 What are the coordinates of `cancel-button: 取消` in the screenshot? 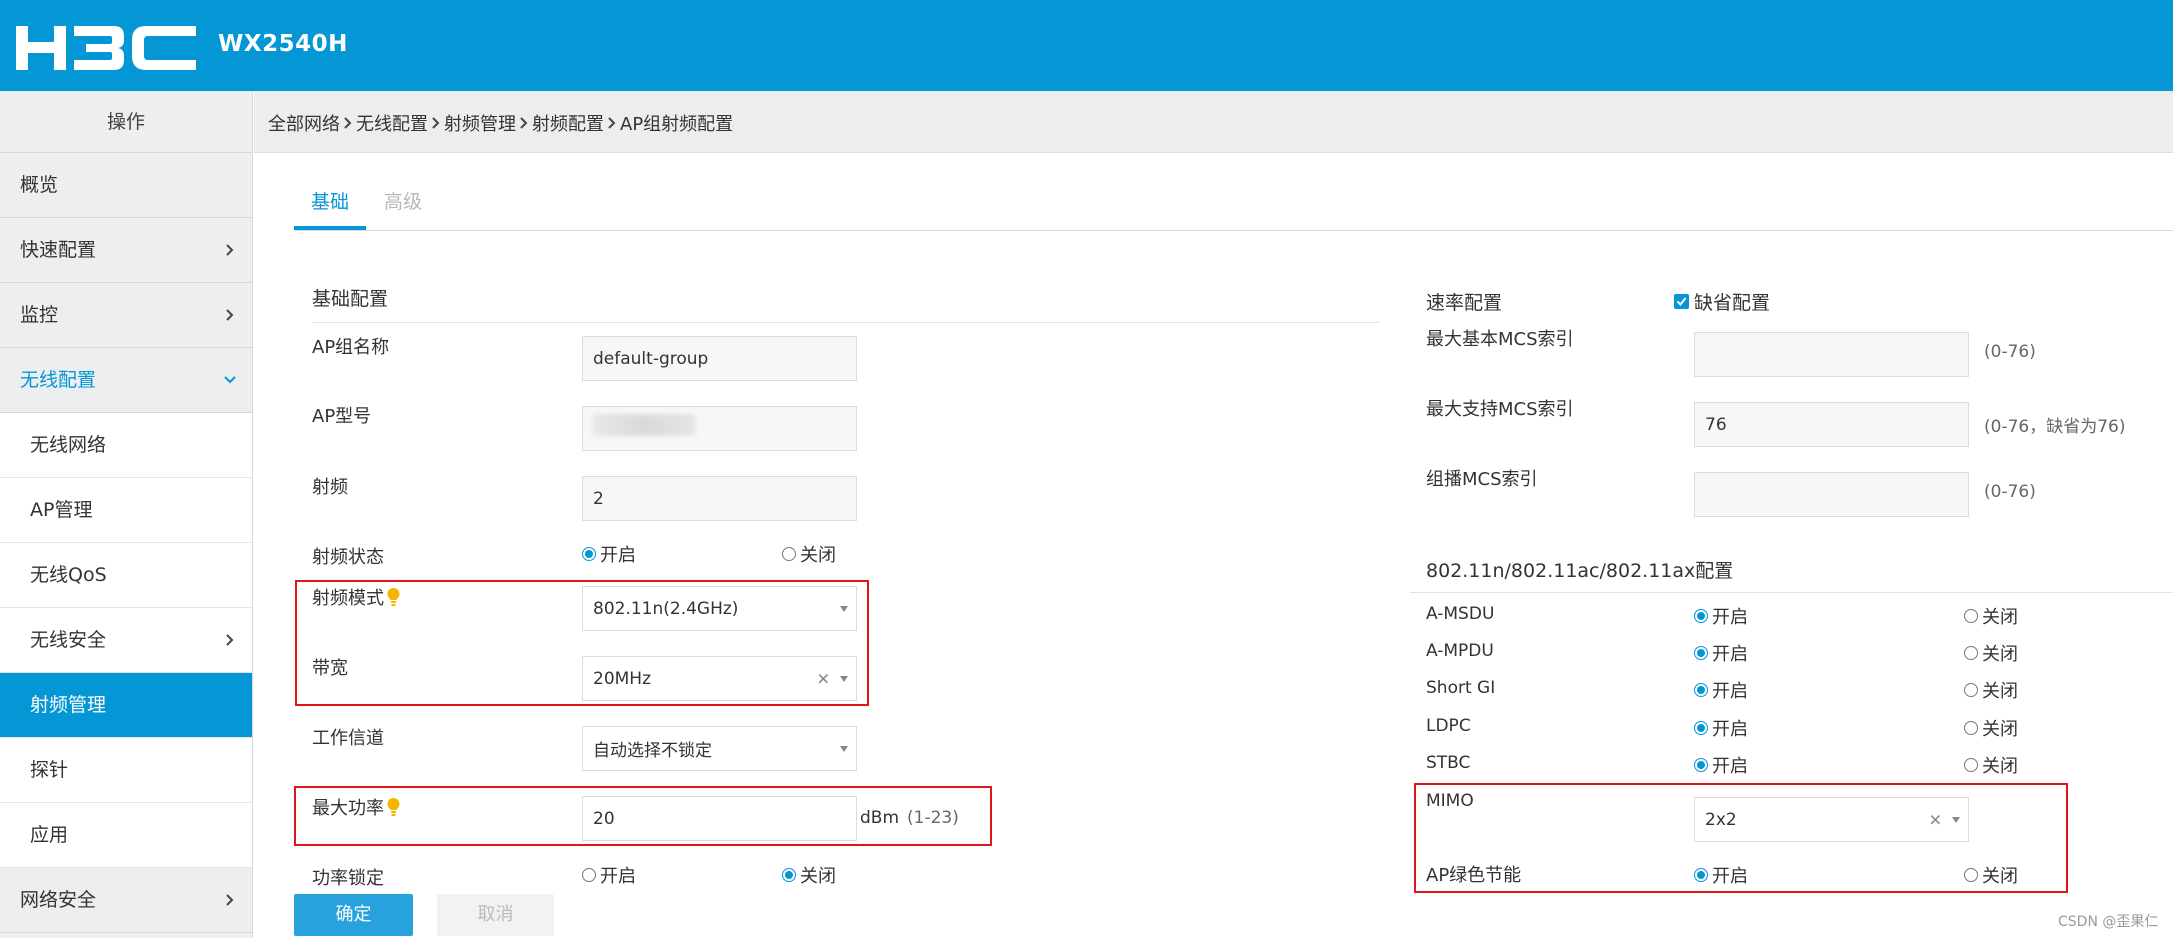 It's located at (495, 915).